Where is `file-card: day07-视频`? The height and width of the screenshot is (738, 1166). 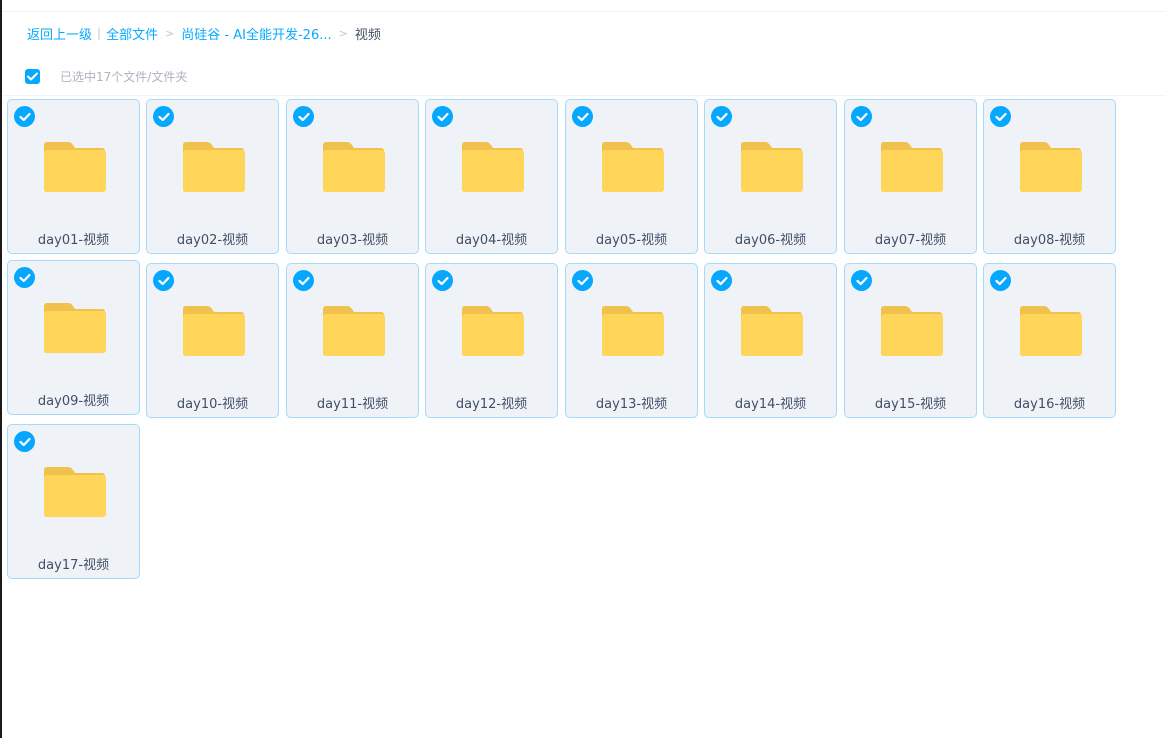 file-card: day07-视频 is located at coordinates (910, 176).